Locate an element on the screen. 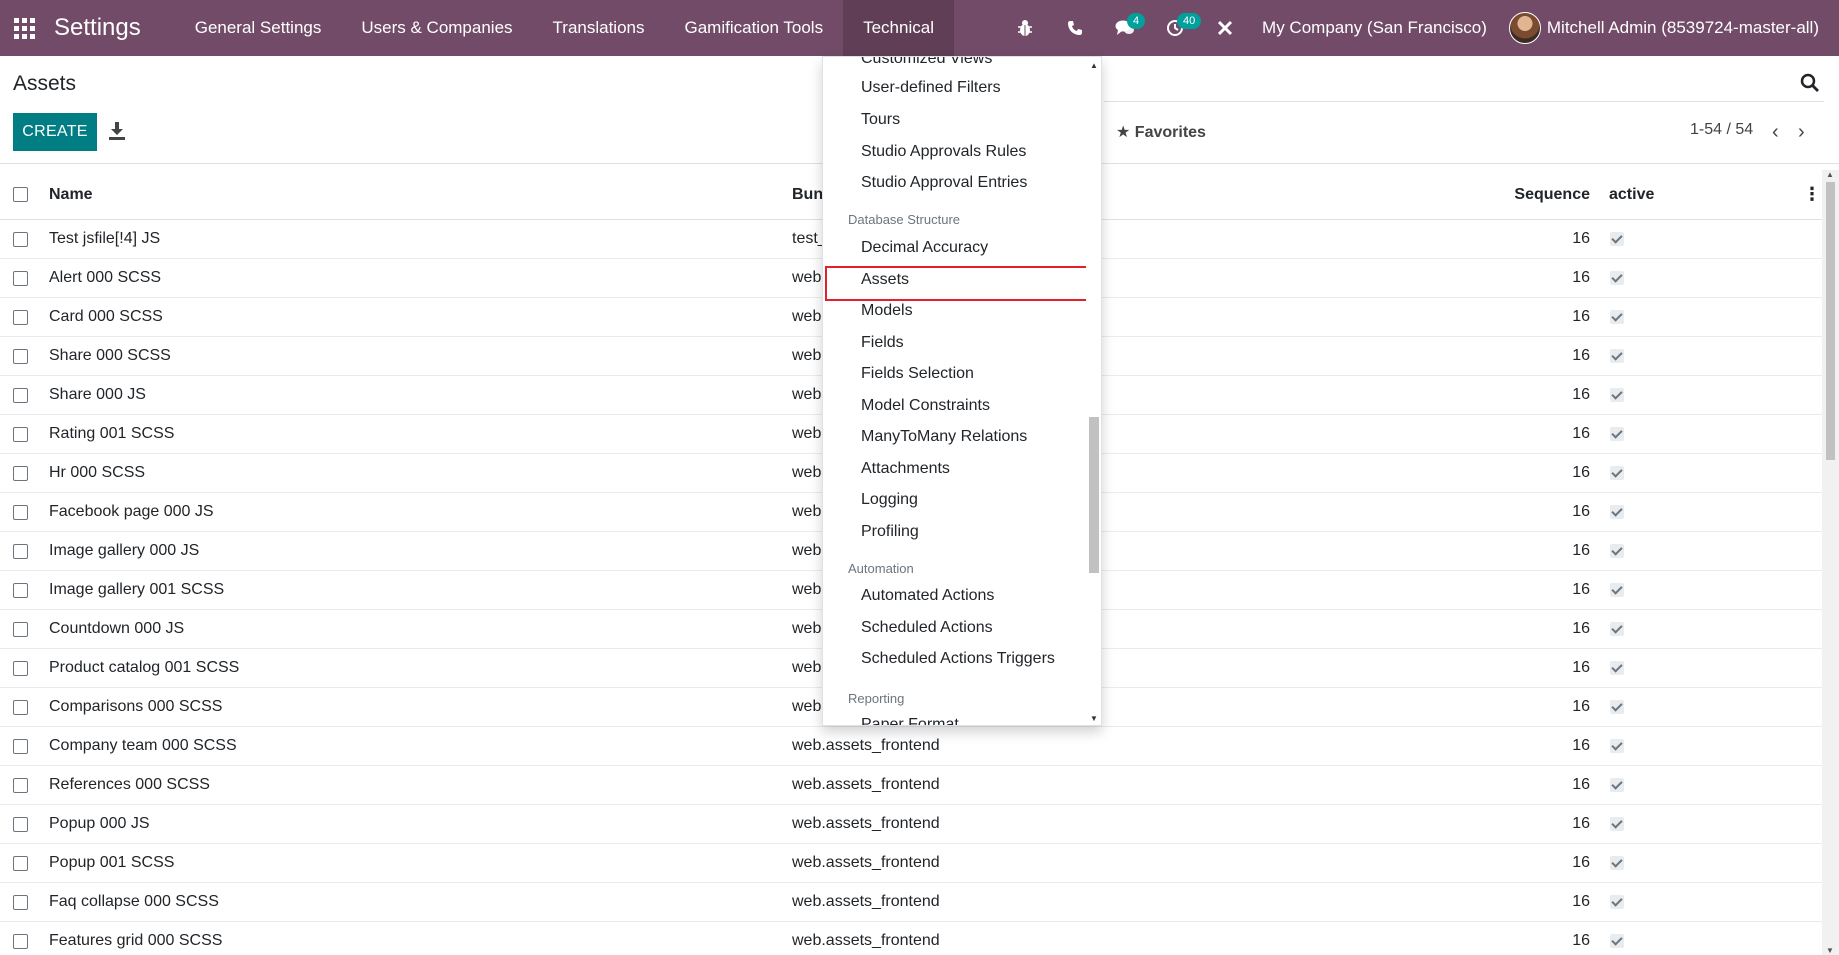 The height and width of the screenshot is (955, 1839). menu-item-automated-actions: Automated Actions is located at coordinates (927, 596).